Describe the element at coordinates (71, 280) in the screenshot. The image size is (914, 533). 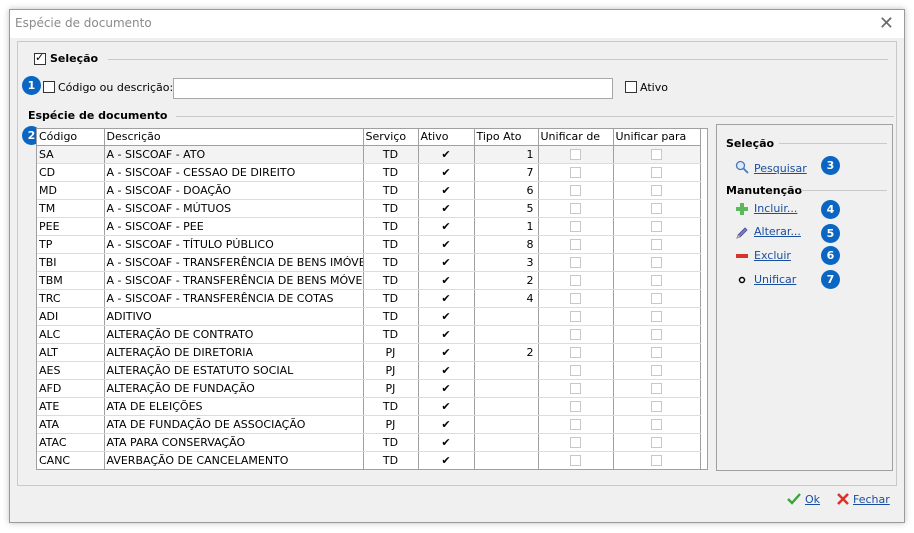
I see `cell-codigo: TBM` at that location.